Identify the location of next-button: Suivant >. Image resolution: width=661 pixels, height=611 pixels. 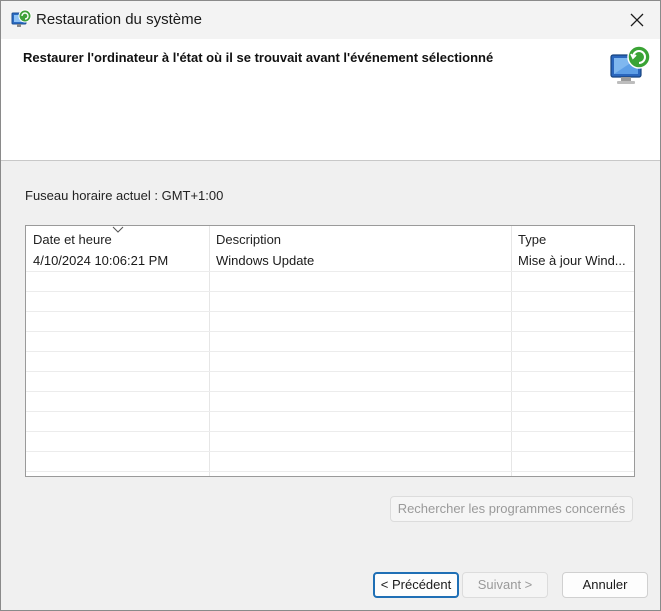
(505, 585).